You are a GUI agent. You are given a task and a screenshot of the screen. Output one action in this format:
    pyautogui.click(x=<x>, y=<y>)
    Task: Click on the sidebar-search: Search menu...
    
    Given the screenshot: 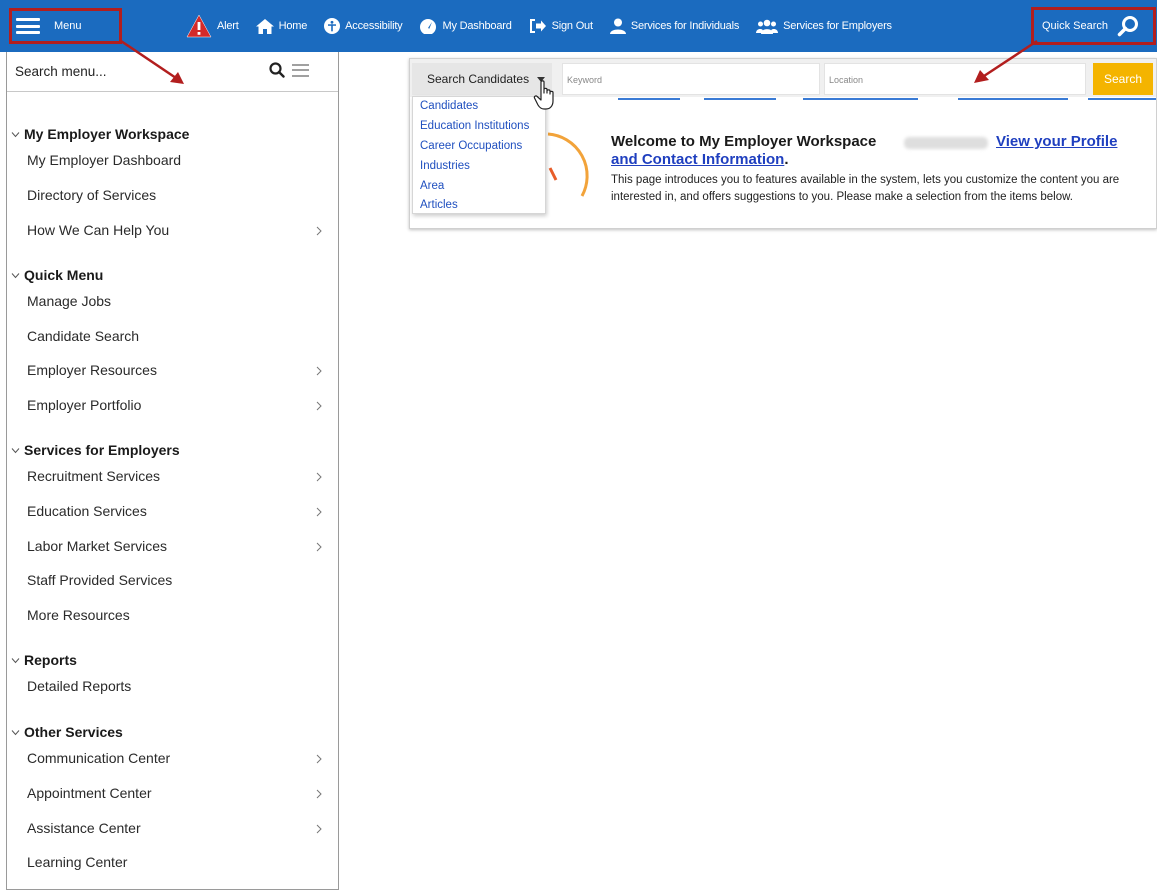 What is the action you would take?
    pyautogui.click(x=172, y=72)
    